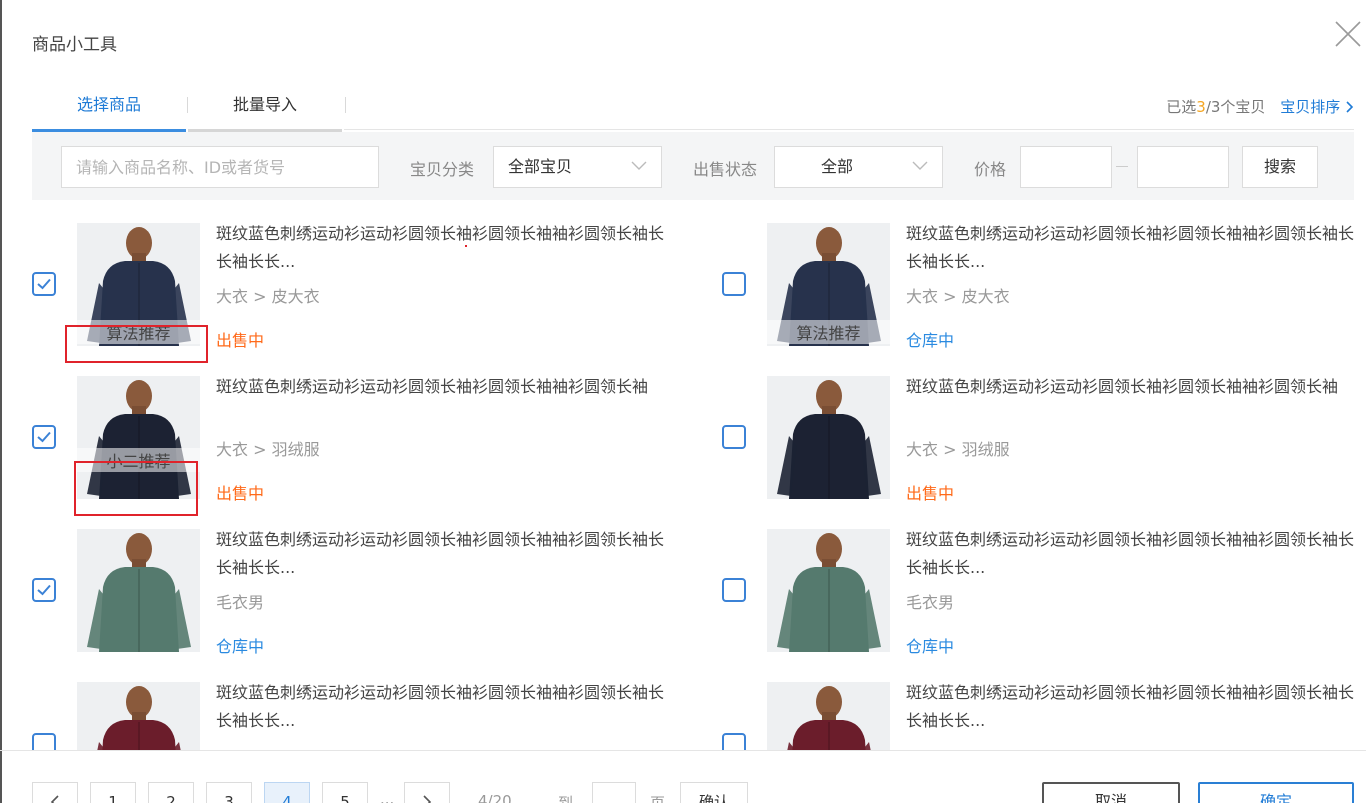  What do you see at coordinates (1348, 34) in the screenshot?
I see `close-icon` at bounding box center [1348, 34].